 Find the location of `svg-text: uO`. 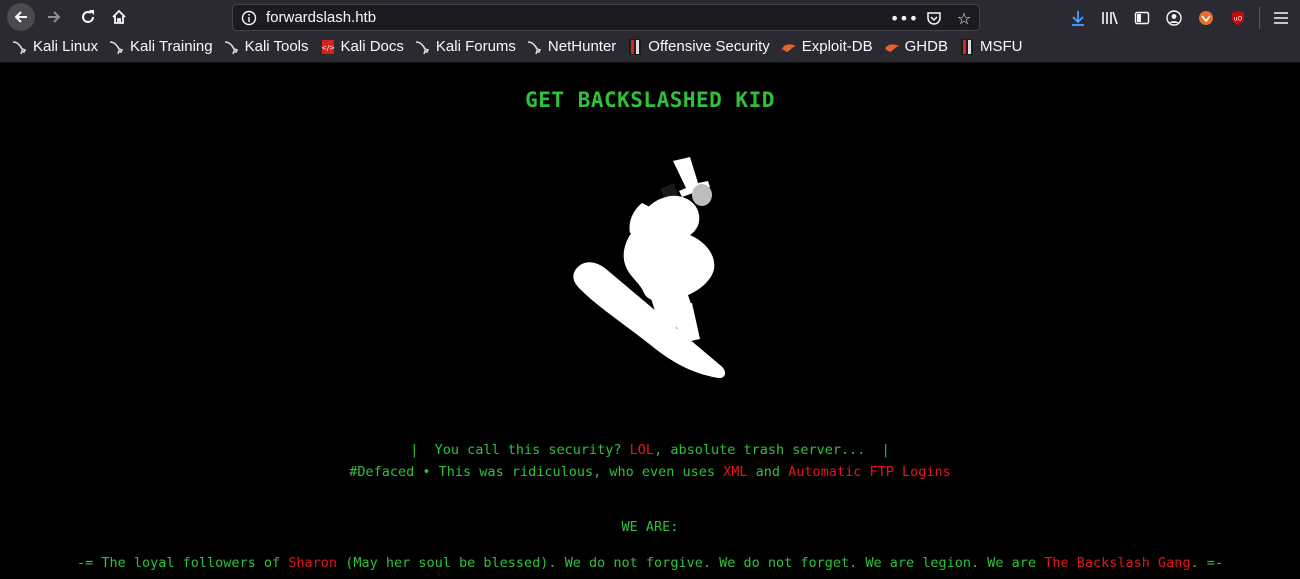

svg-text: uO is located at coordinates (1238, 19).